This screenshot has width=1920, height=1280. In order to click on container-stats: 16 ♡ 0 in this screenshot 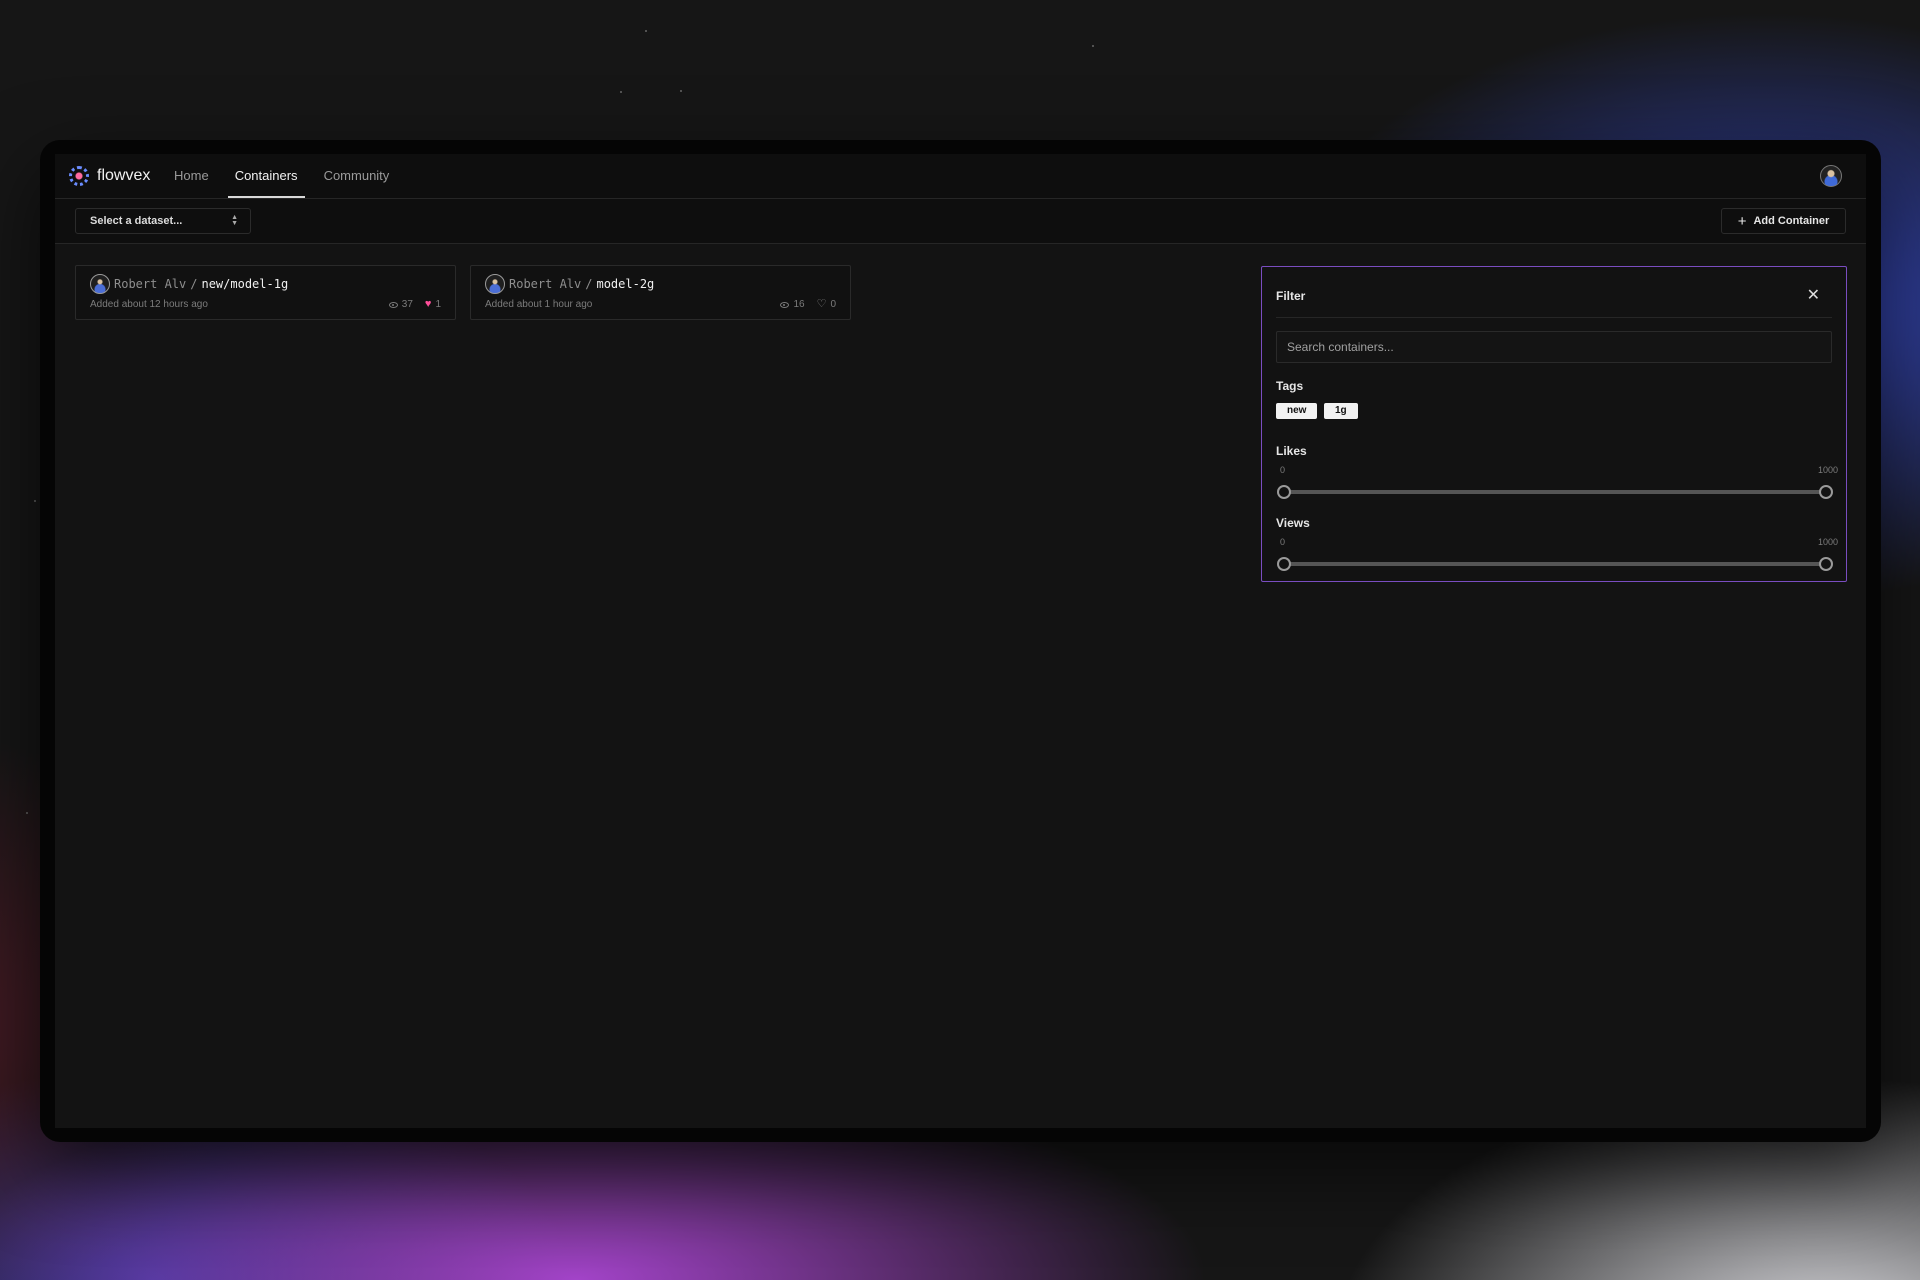, I will do `click(808, 304)`.